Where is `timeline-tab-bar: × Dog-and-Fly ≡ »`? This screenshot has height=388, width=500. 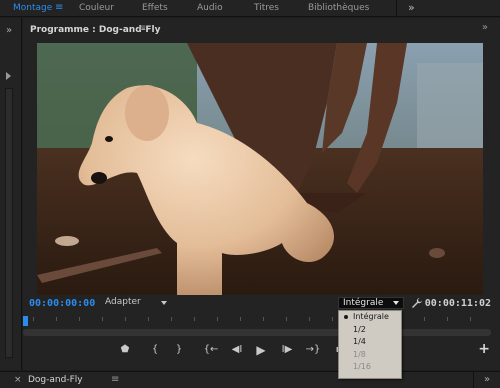
timeline-tab-bar: × Dog-and-Fly ≡ » is located at coordinates (250, 379).